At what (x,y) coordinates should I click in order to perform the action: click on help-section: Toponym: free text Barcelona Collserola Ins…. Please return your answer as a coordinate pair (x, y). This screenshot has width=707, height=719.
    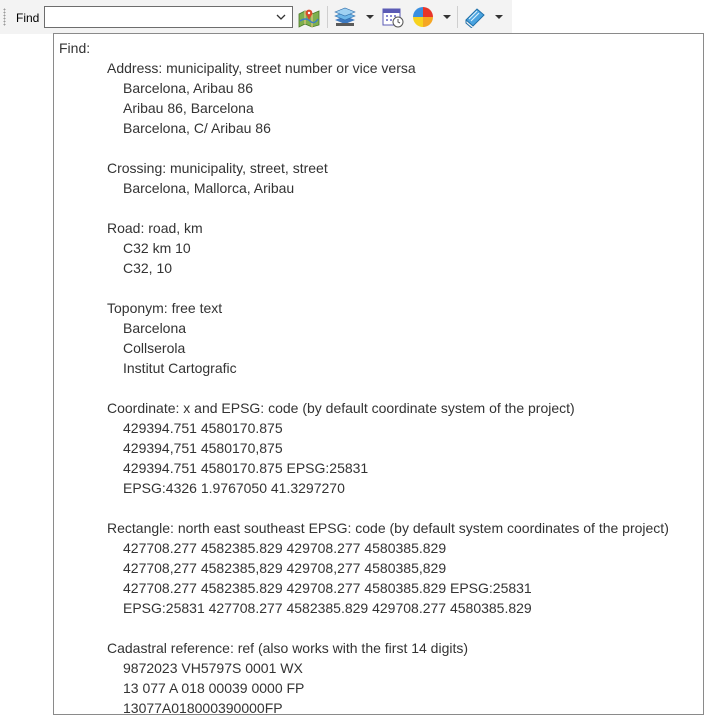
    Looking at the image, I should click on (364, 338).